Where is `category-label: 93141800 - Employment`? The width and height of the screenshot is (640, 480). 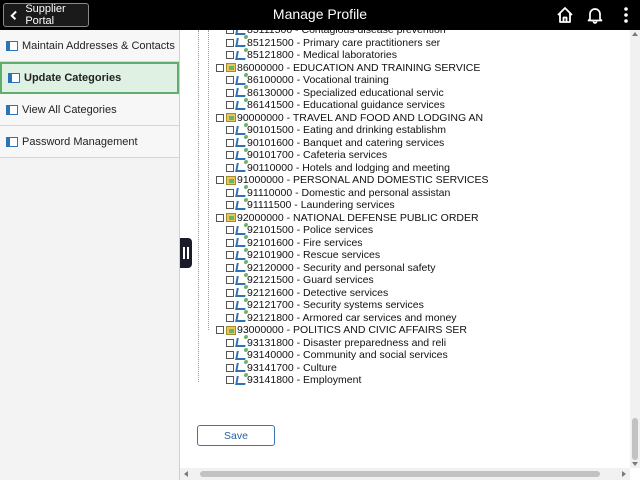
category-label: 93141800 - Employment is located at coordinates (304, 380).